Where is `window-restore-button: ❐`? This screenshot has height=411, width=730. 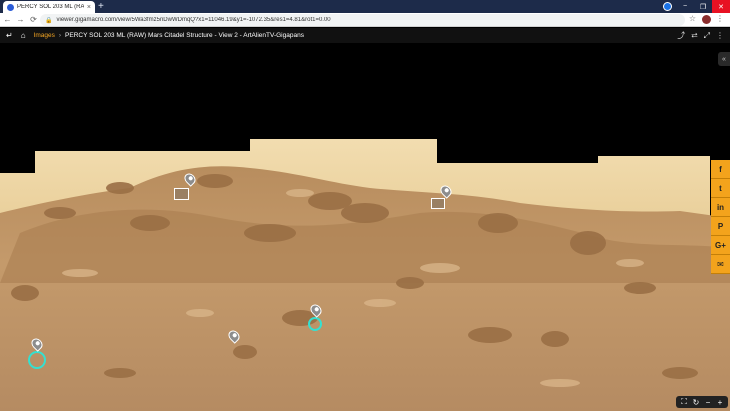 window-restore-button: ❐ is located at coordinates (703, 6).